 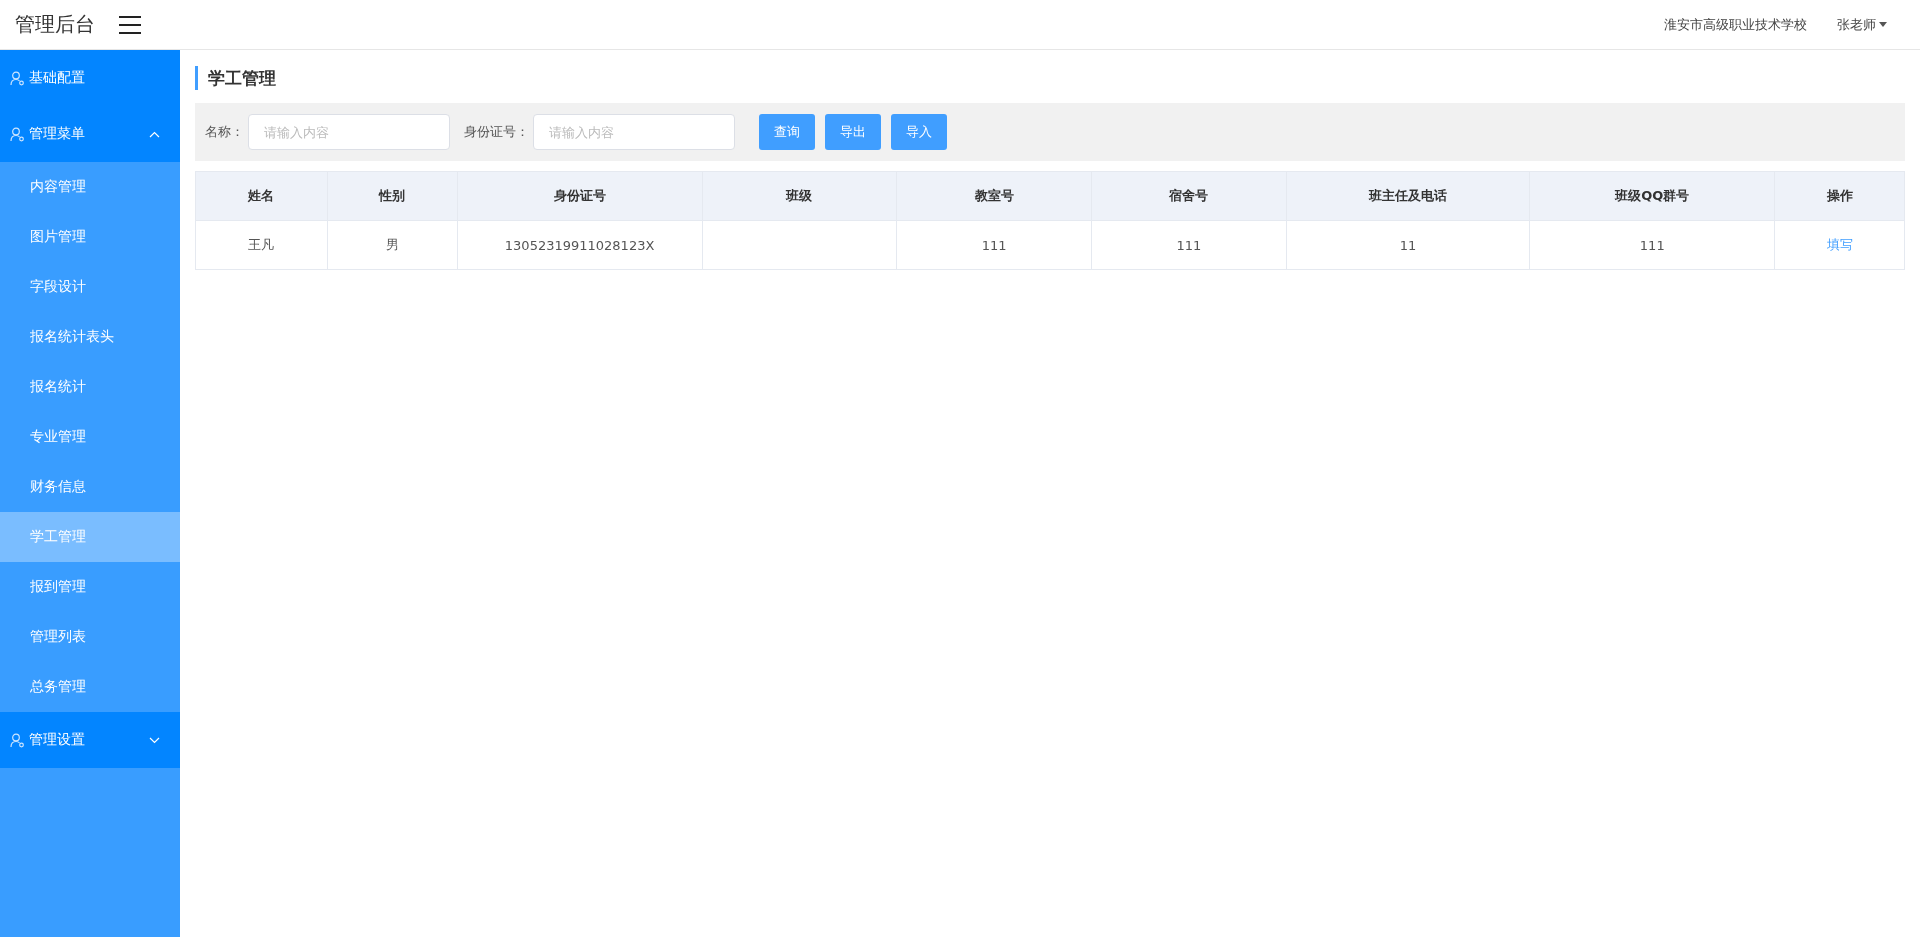 I want to click on sidebar-item: 管理列表, so click(x=90, y=637).